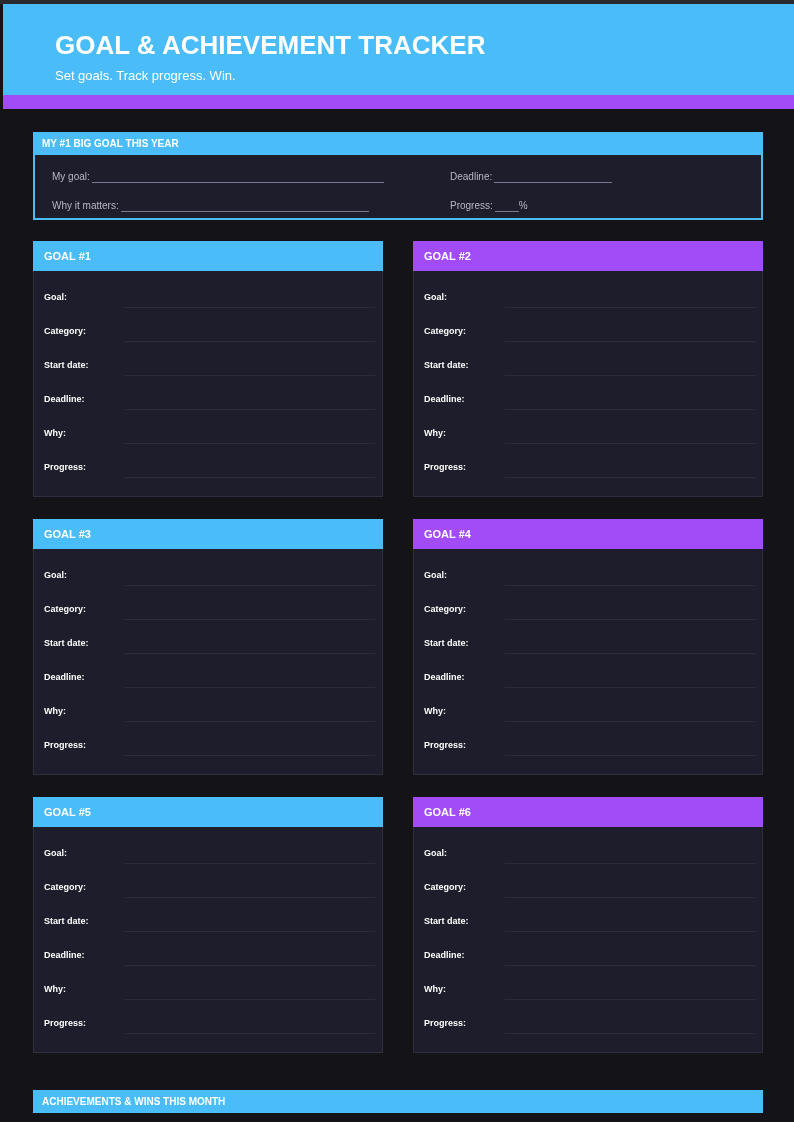 The image size is (794, 1122). Describe the element at coordinates (208, 534) in the screenshot. I see `goal-header: GOAL #3` at that location.